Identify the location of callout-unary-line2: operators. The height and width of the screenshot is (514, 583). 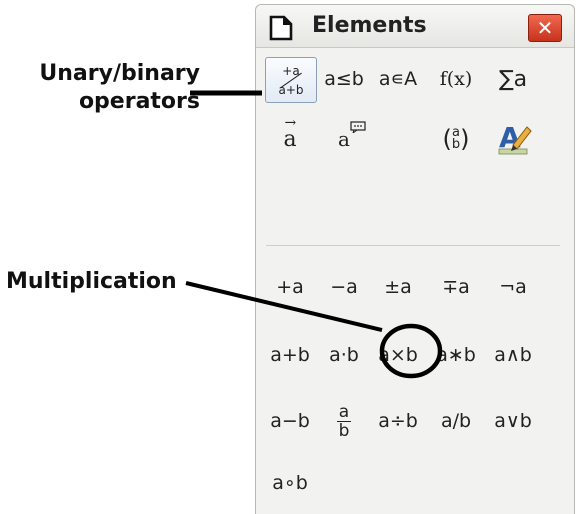
(139, 101).